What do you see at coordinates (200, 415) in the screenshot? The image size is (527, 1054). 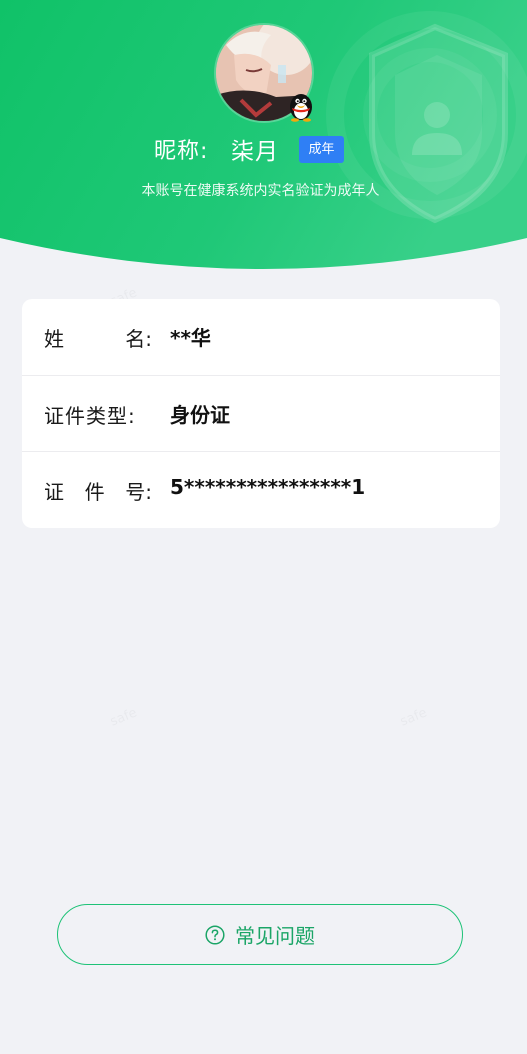 I see `id-type-value: 身份证` at bounding box center [200, 415].